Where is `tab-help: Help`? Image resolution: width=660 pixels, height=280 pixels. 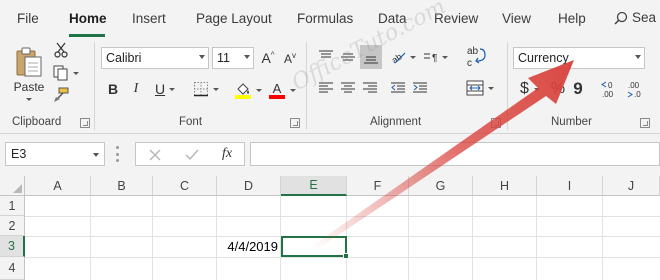 tab-help: Help is located at coordinates (572, 18).